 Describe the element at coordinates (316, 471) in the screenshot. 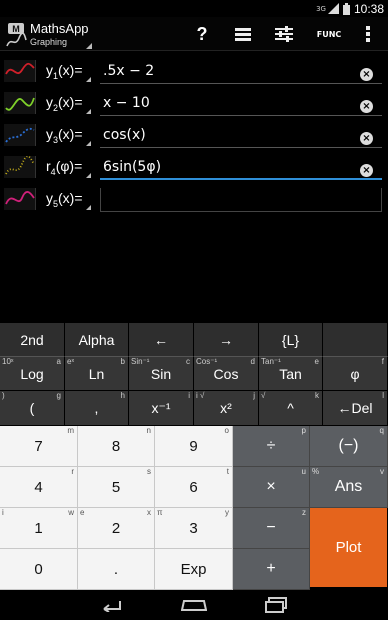

I see `key-secondary-label: %` at that location.